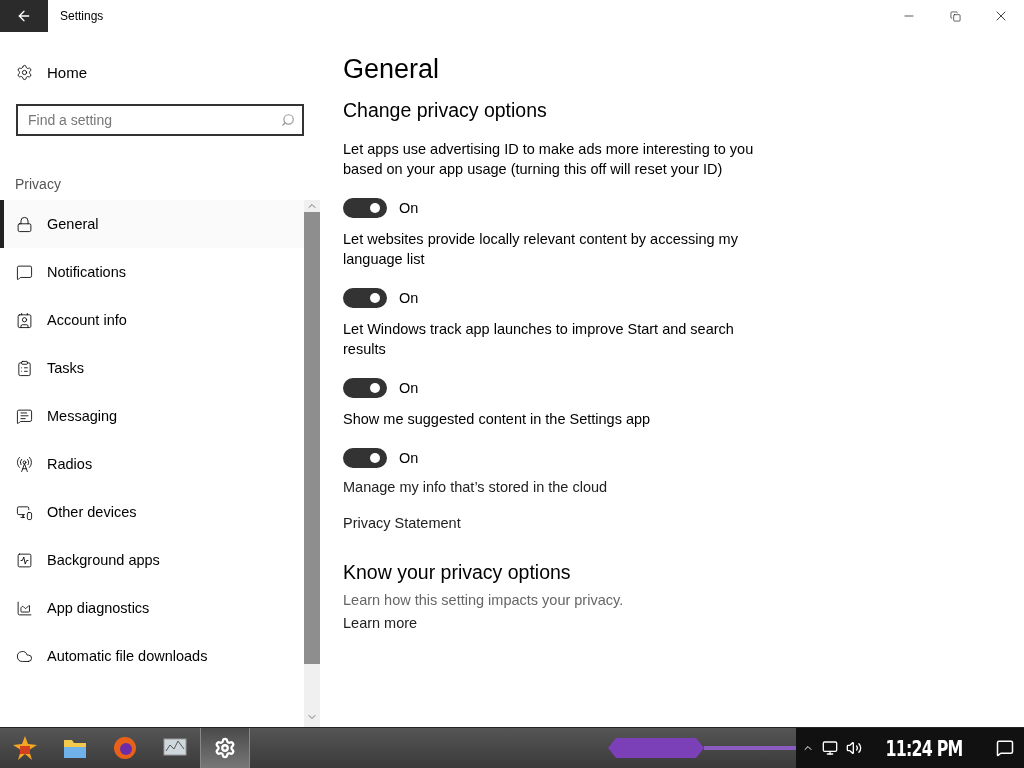 The height and width of the screenshot is (768, 1024). I want to click on back-arrow-icon, so click(24, 16).